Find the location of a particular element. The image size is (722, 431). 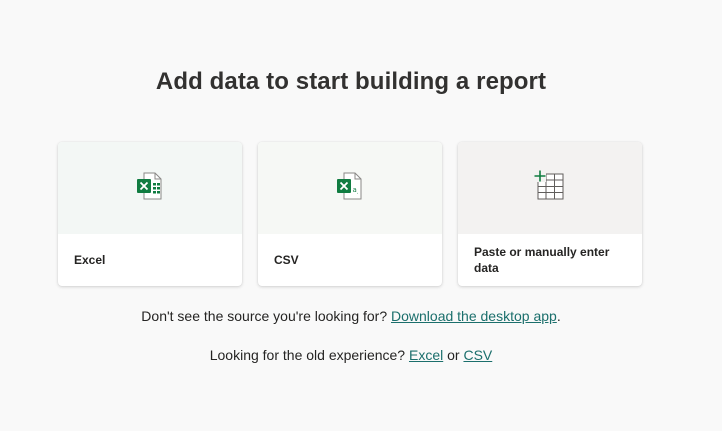

csv-card-preview: a , is located at coordinates (350, 188).